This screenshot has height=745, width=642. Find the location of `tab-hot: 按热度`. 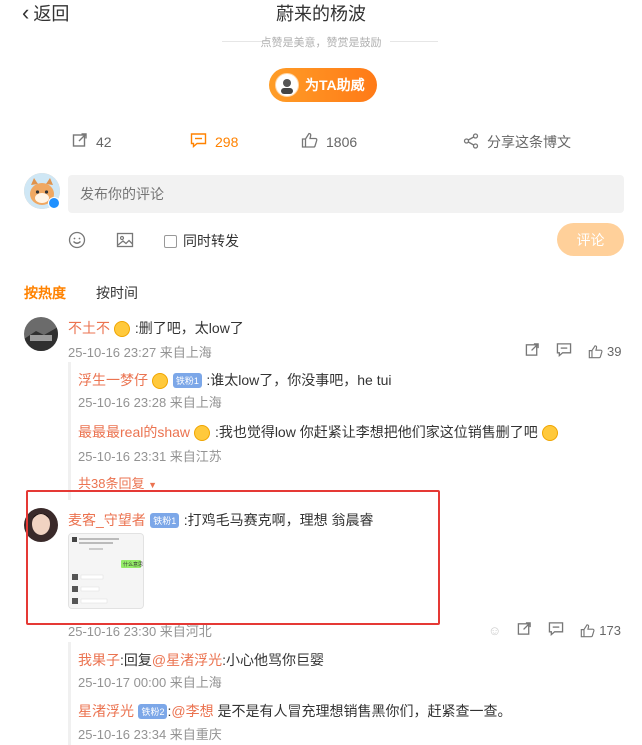

tab-hot: 按热度 is located at coordinates (45, 293).